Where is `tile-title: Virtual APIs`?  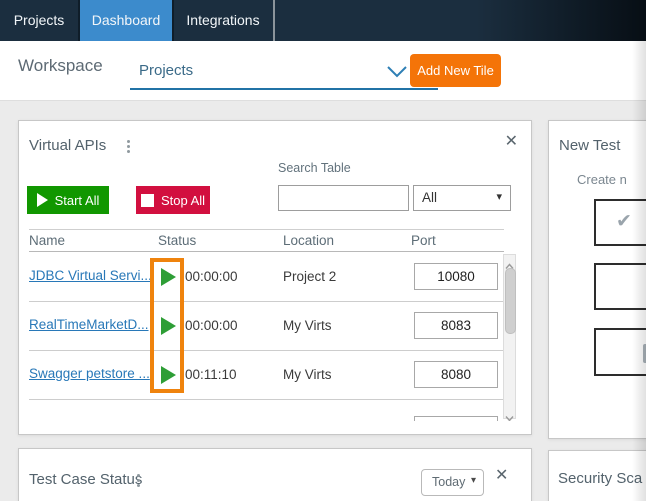 tile-title: Virtual APIs is located at coordinates (68, 145).